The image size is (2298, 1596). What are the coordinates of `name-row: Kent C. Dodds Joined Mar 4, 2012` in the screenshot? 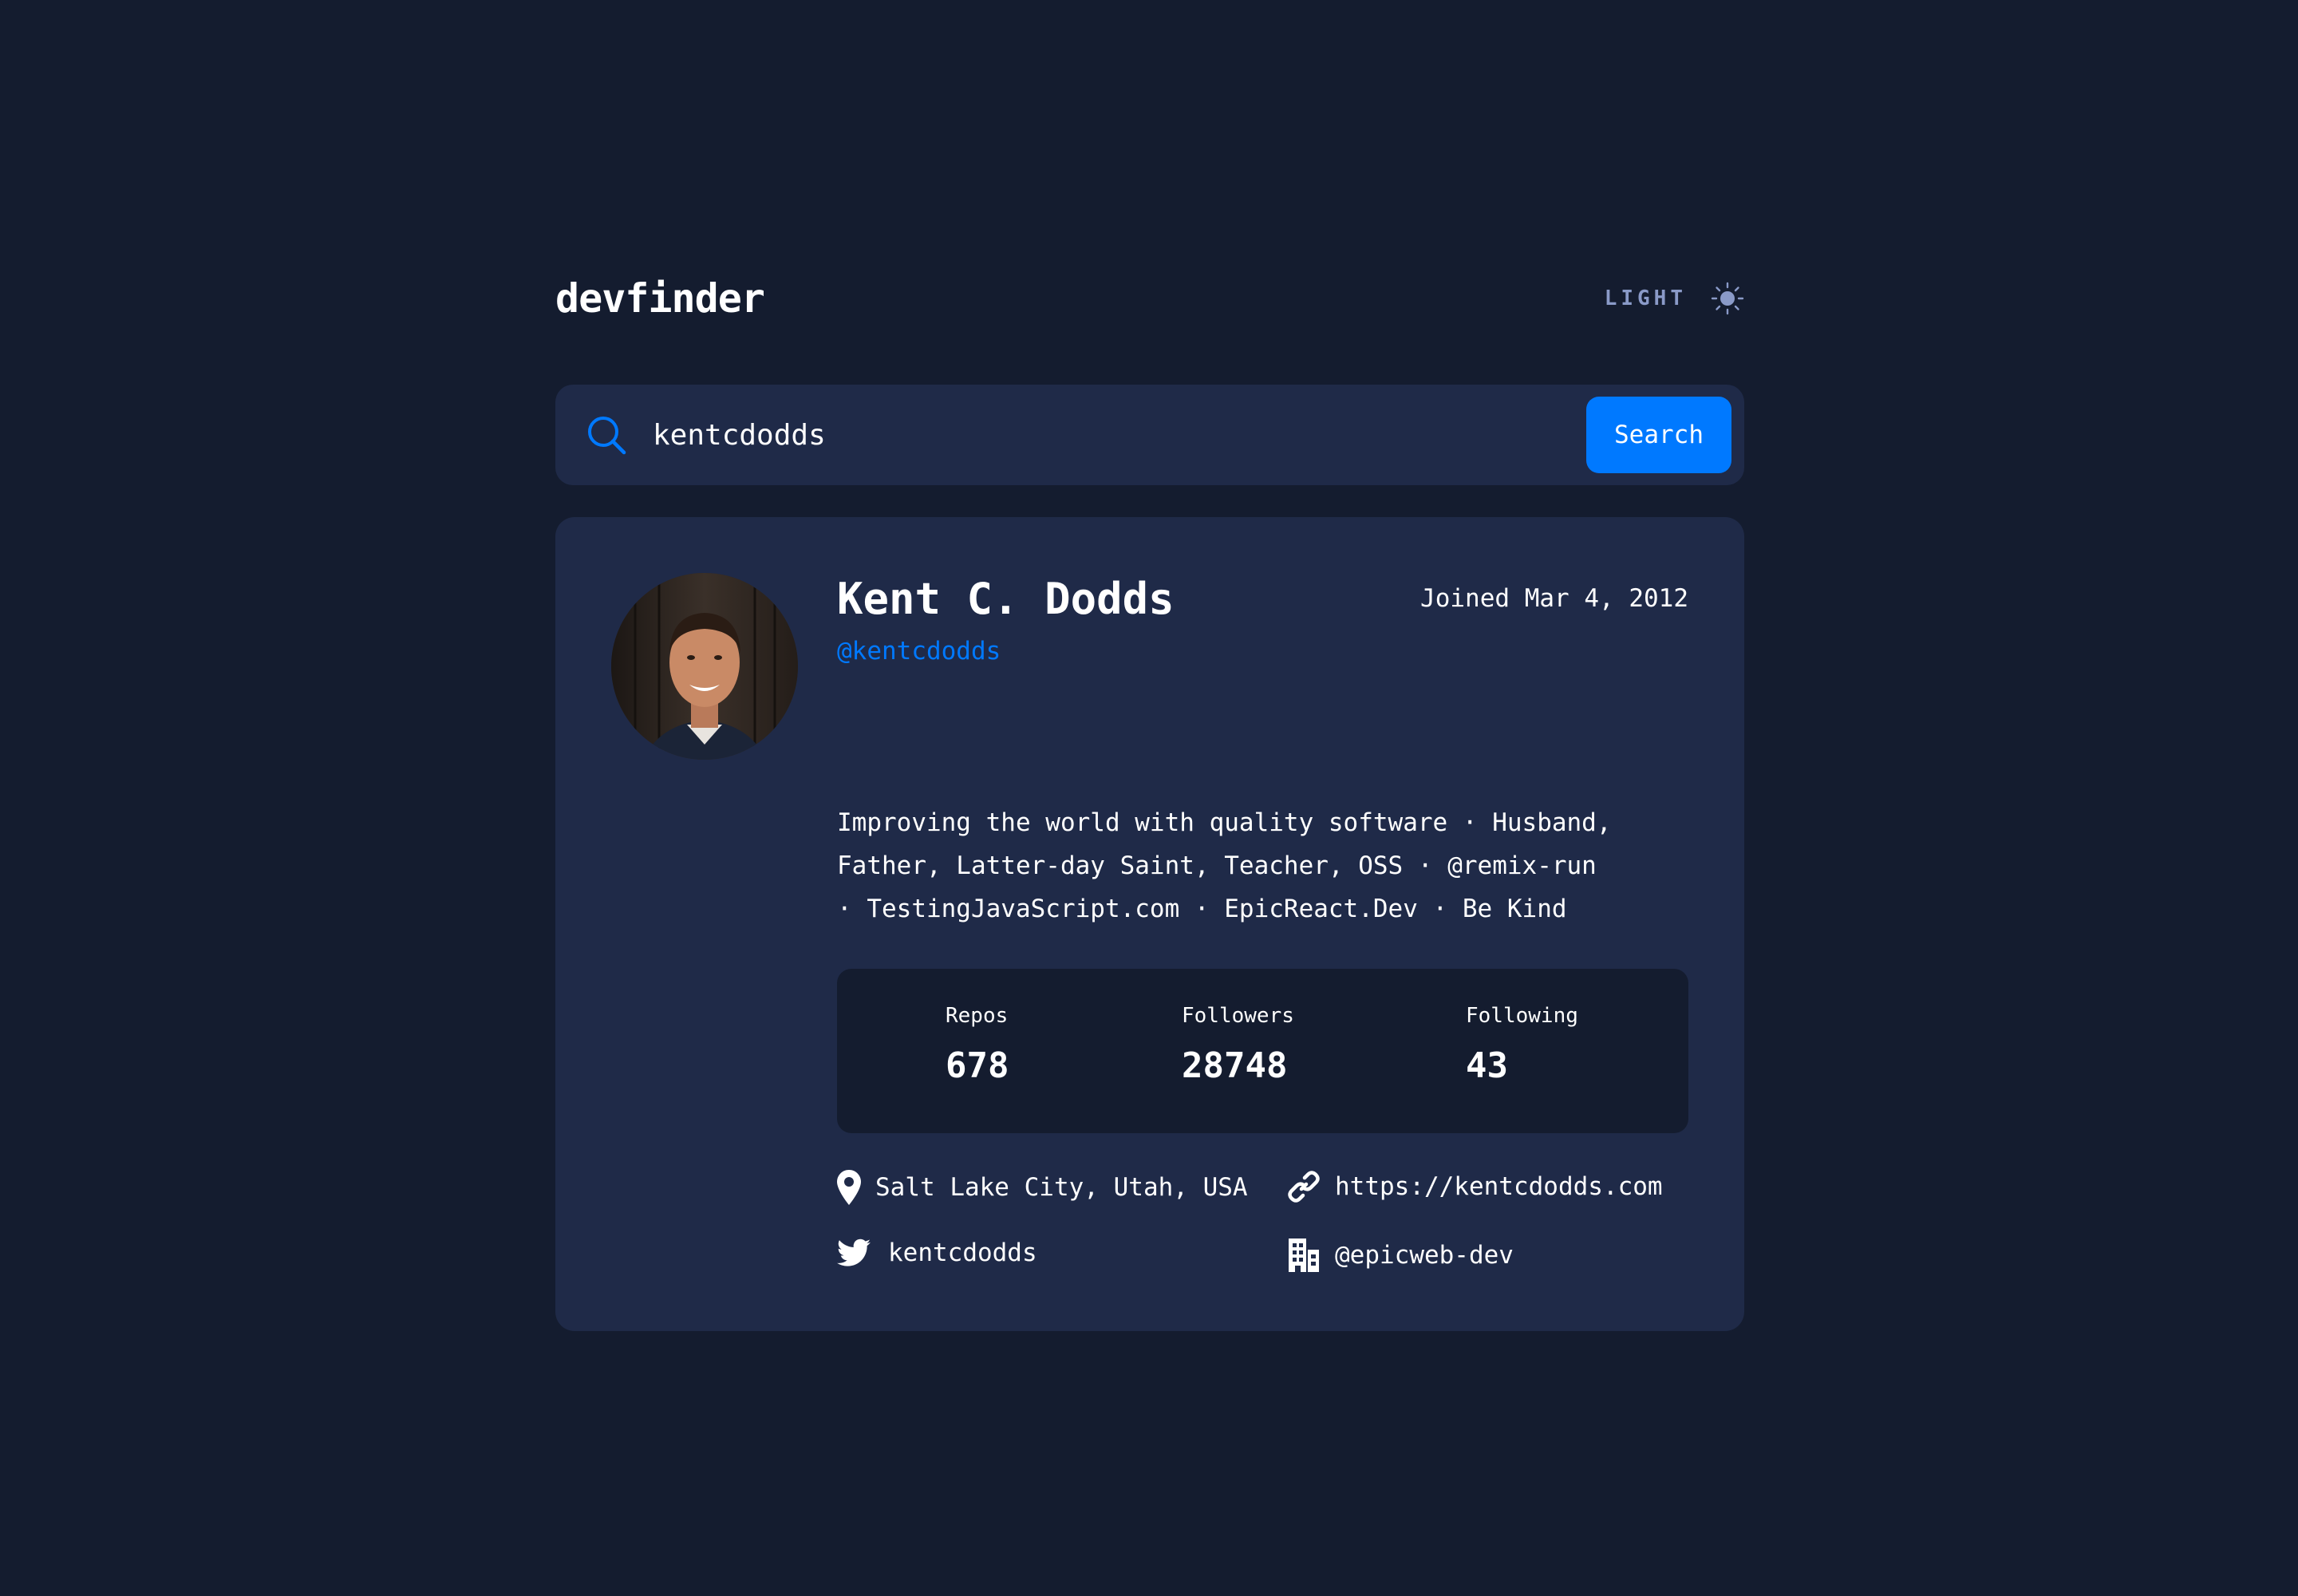 It's located at (1263, 598).